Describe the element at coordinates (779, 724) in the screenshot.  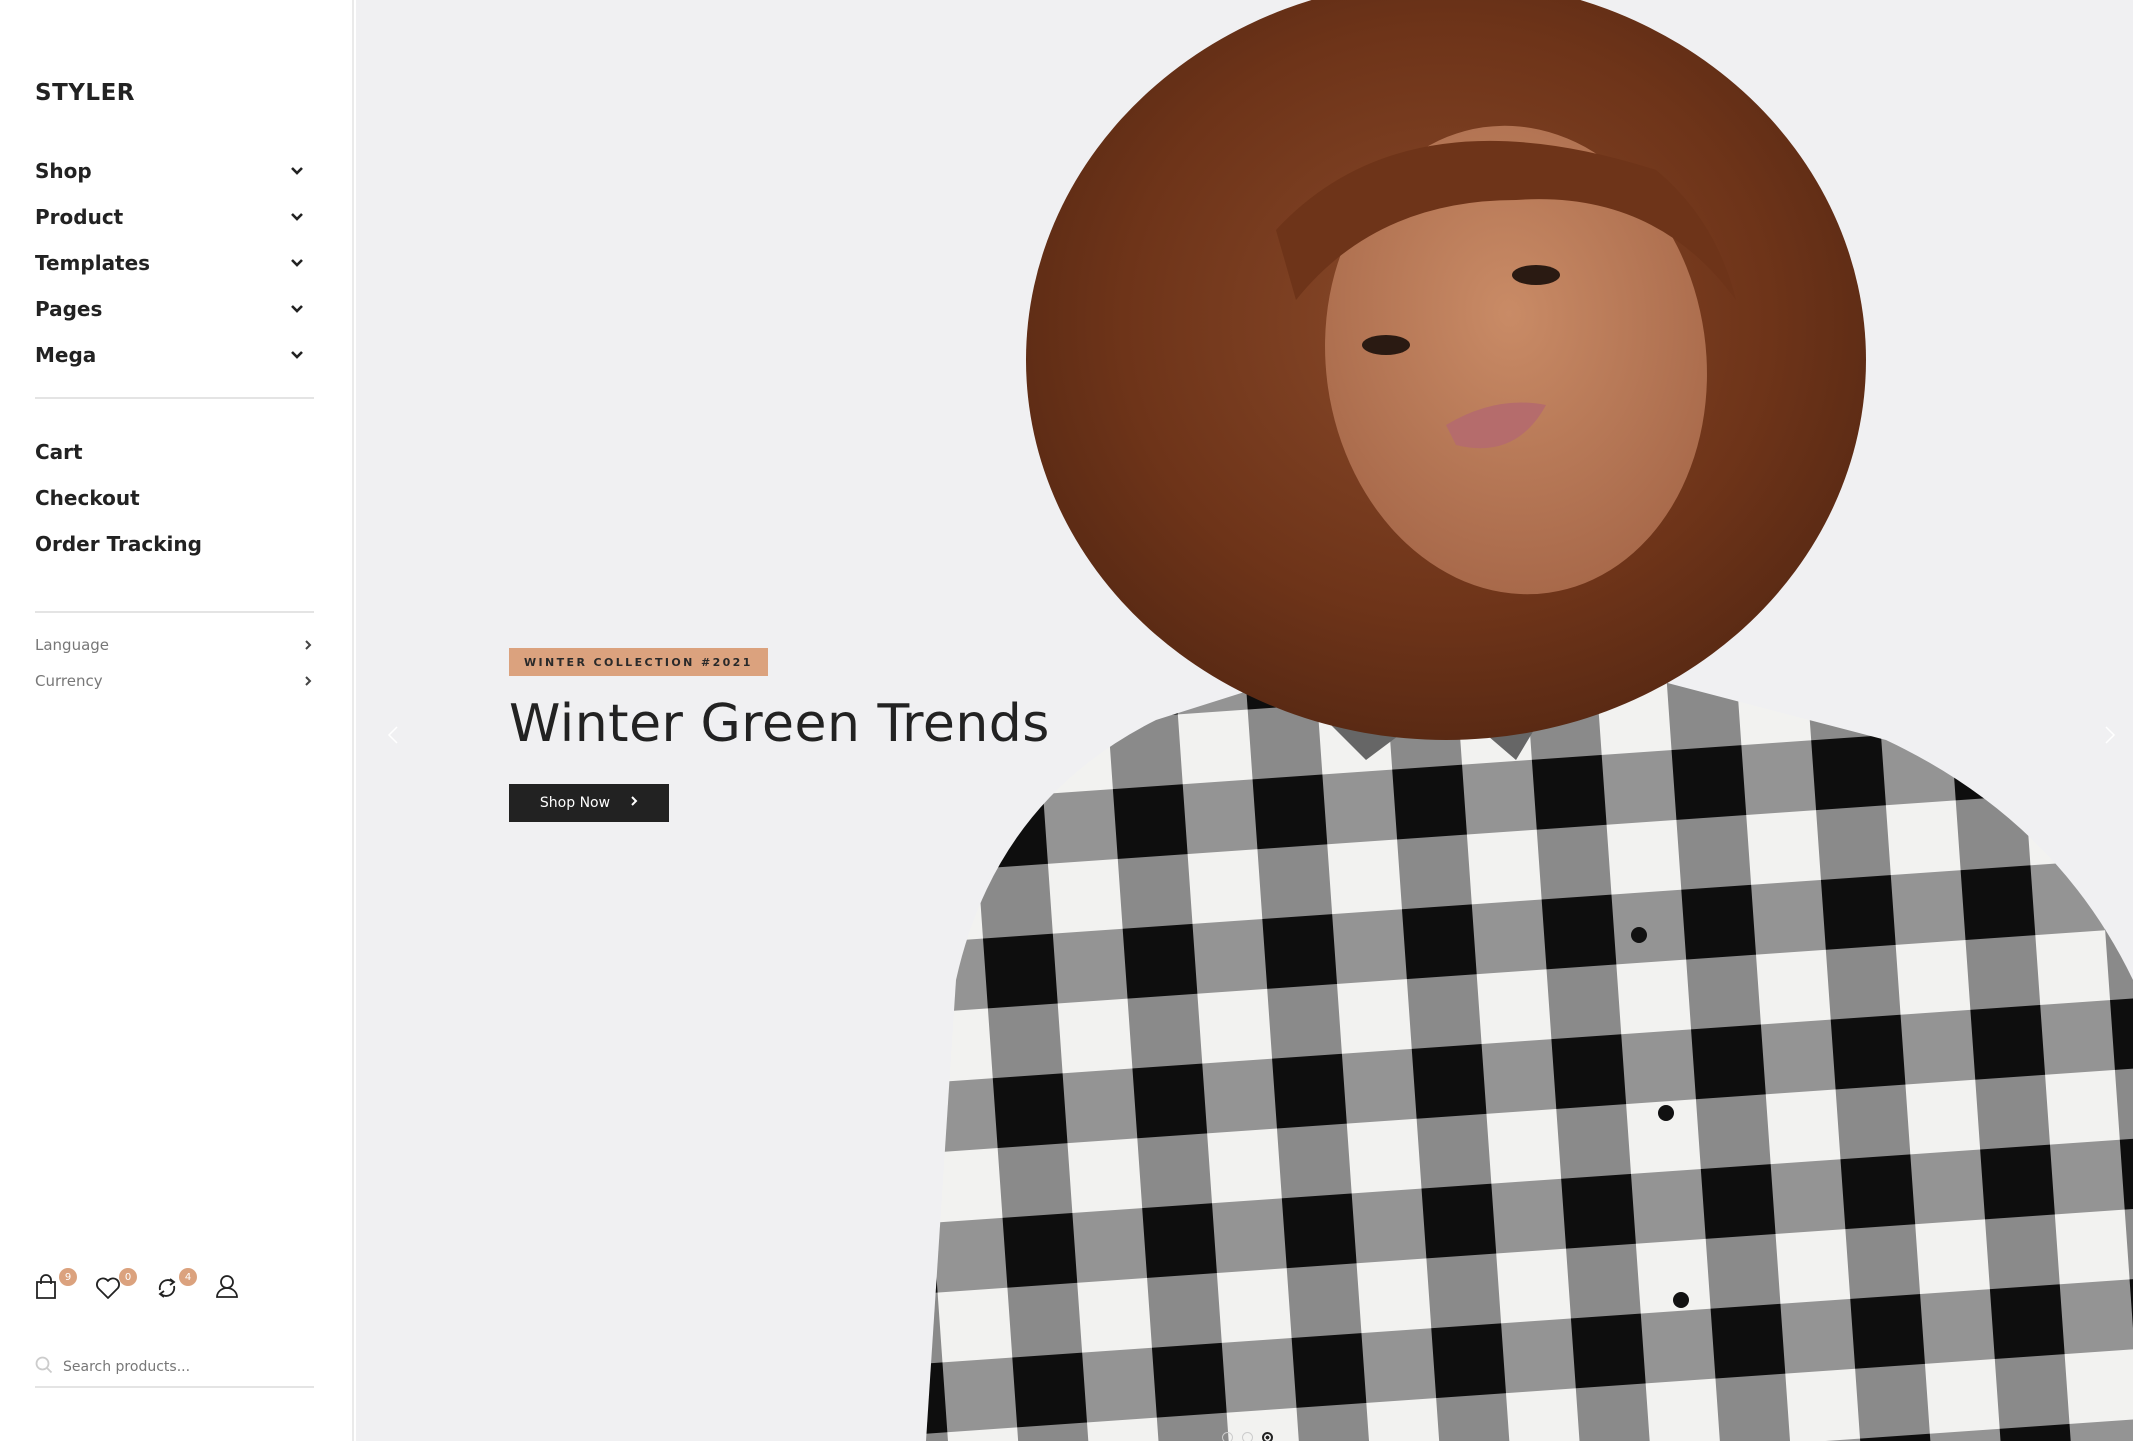
I see `hero-headline: Winter Green Trends` at that location.